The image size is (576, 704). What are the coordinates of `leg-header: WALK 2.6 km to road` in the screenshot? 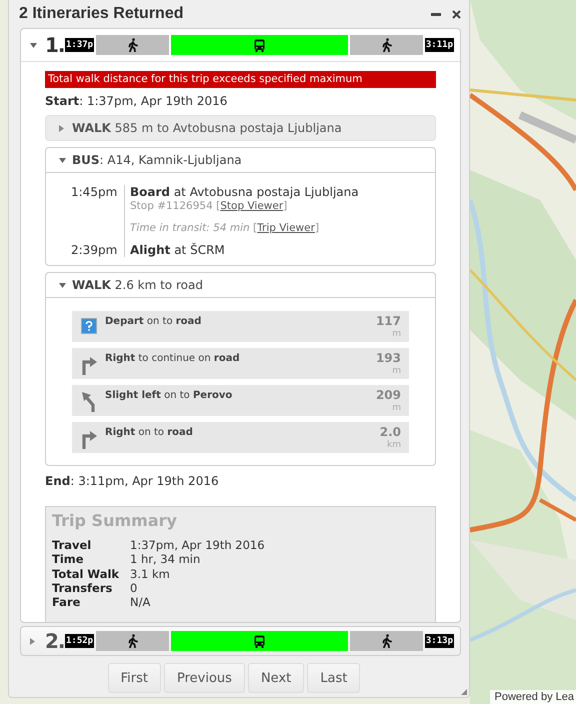 It's located at (240, 285).